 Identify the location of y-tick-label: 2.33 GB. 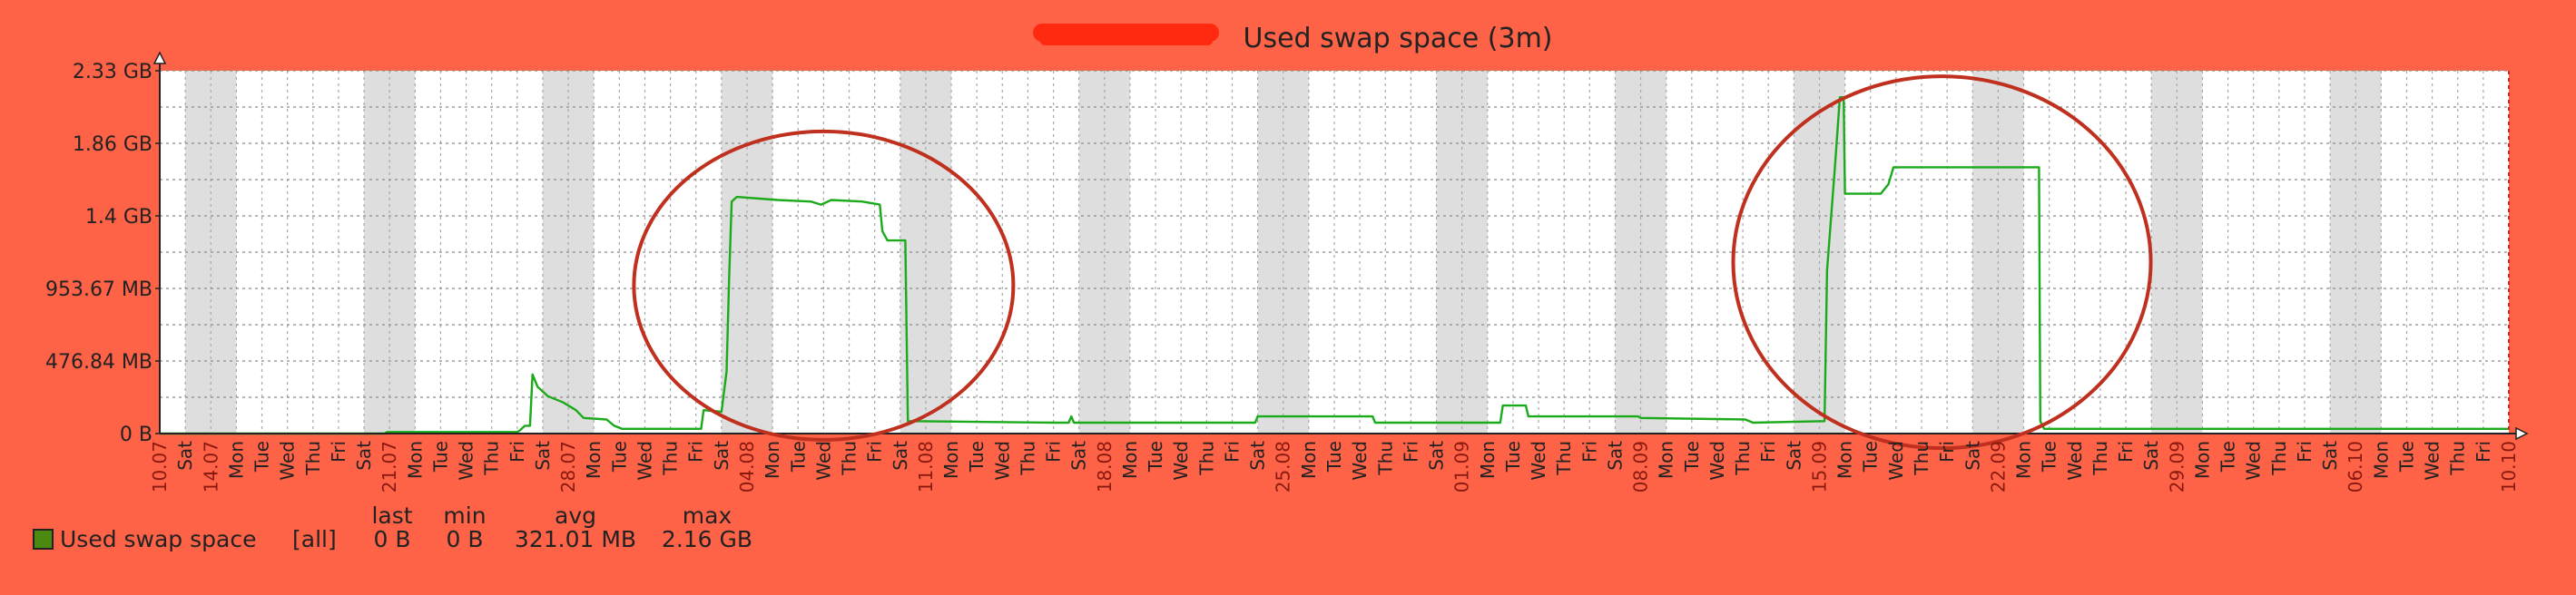
(112, 72).